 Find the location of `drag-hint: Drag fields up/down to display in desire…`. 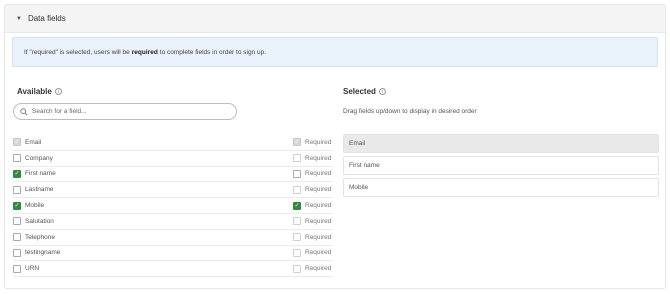

drag-hint: Drag fields up/down to display in desire… is located at coordinates (410, 111).